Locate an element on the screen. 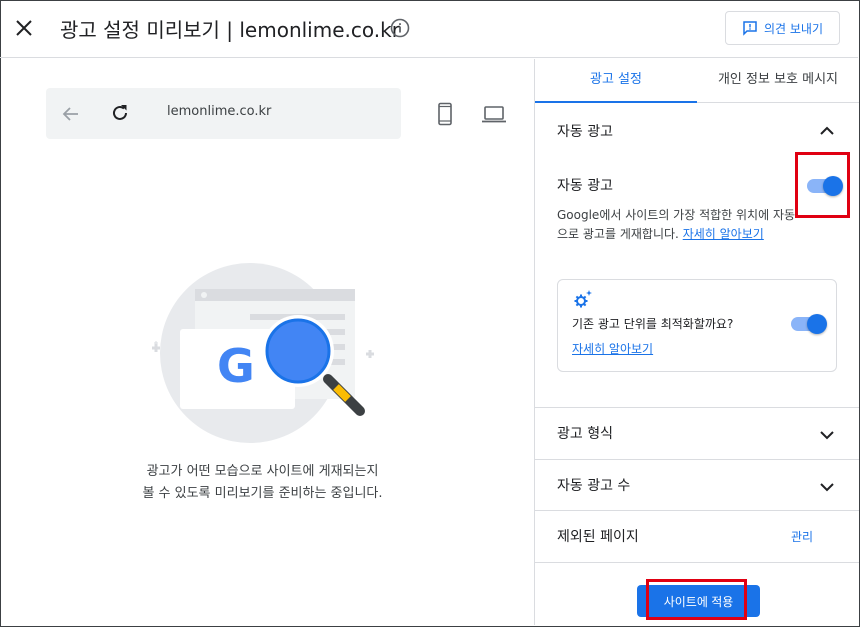 The height and width of the screenshot is (627, 860). feedback-button: 의견 보내기 is located at coordinates (782, 28).